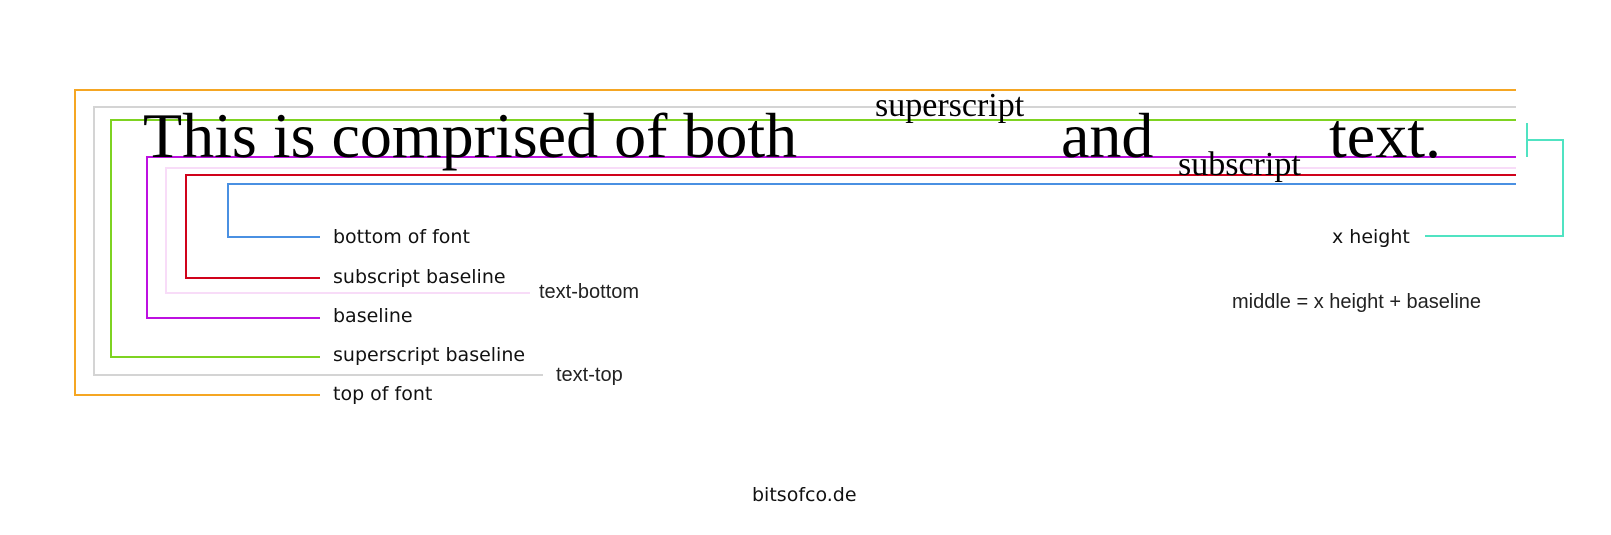 The image size is (1611, 535). Describe the element at coordinates (1107, 135) in the screenshot. I see `sentence-part-2: and` at that location.